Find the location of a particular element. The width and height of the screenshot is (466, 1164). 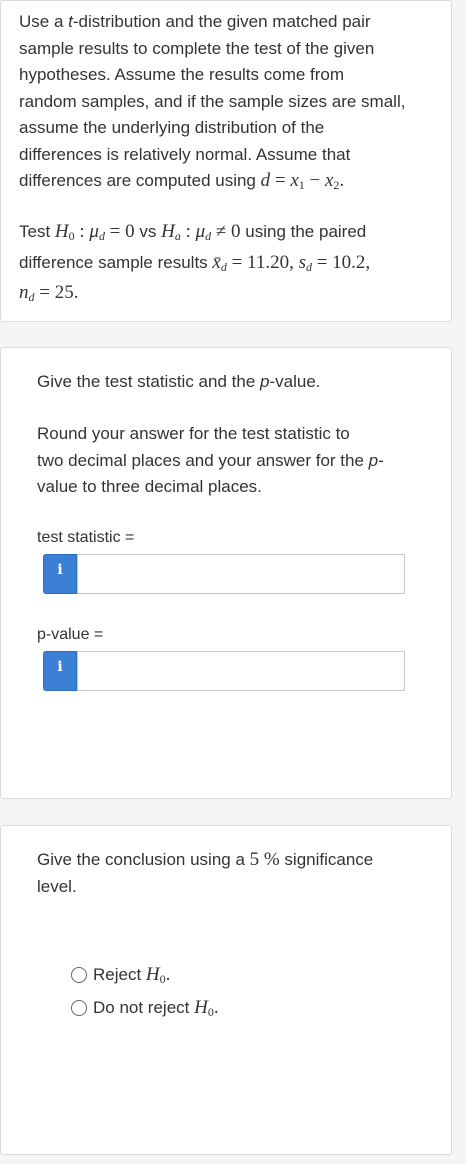

test-statistic-label: test statistic = is located at coordinates (86, 537).